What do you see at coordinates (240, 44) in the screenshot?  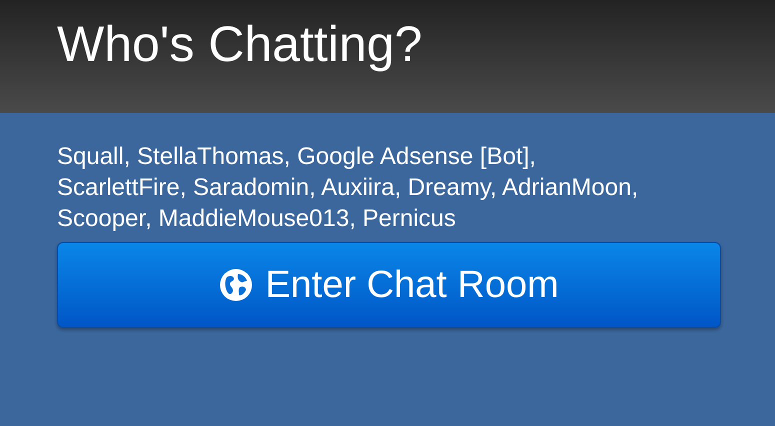 I see `page-title: Who's Chatting?` at bounding box center [240, 44].